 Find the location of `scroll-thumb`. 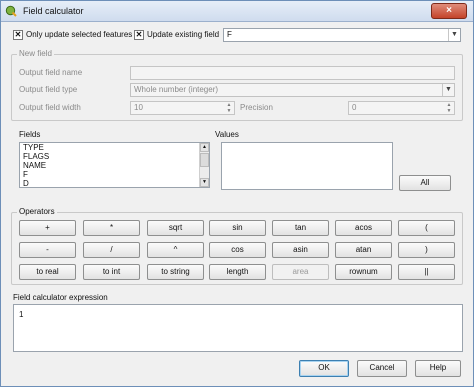

scroll-thumb is located at coordinates (204, 160).